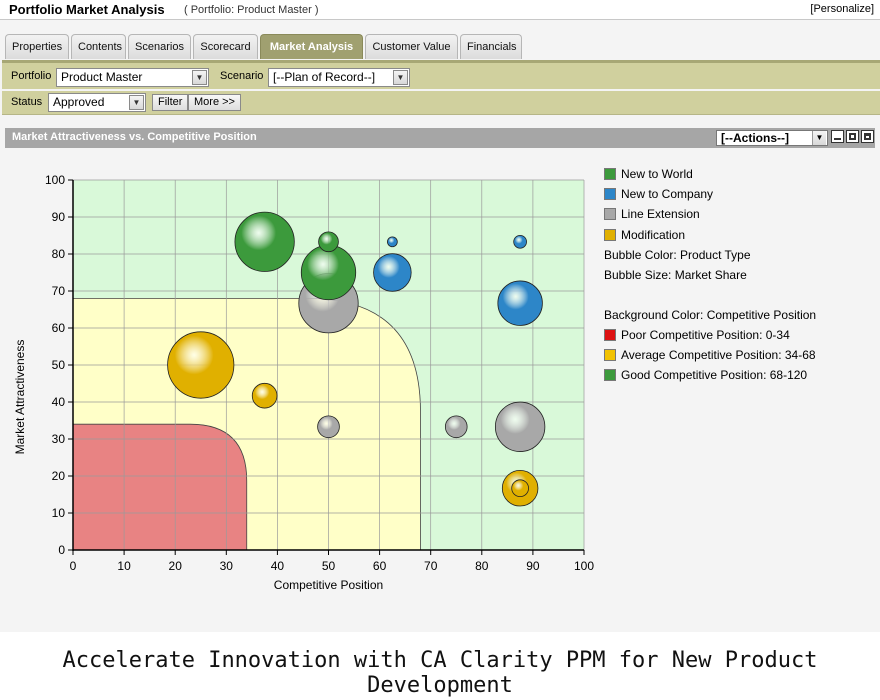 The height and width of the screenshot is (700, 880). I want to click on y-tick-label: 90, so click(59, 217).